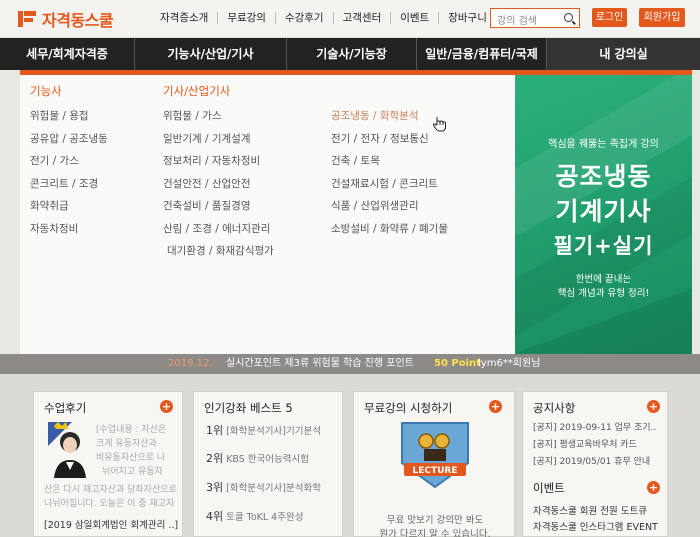 The width and height of the screenshot is (700, 537). I want to click on menu-item: 자동차정비, so click(54, 228).